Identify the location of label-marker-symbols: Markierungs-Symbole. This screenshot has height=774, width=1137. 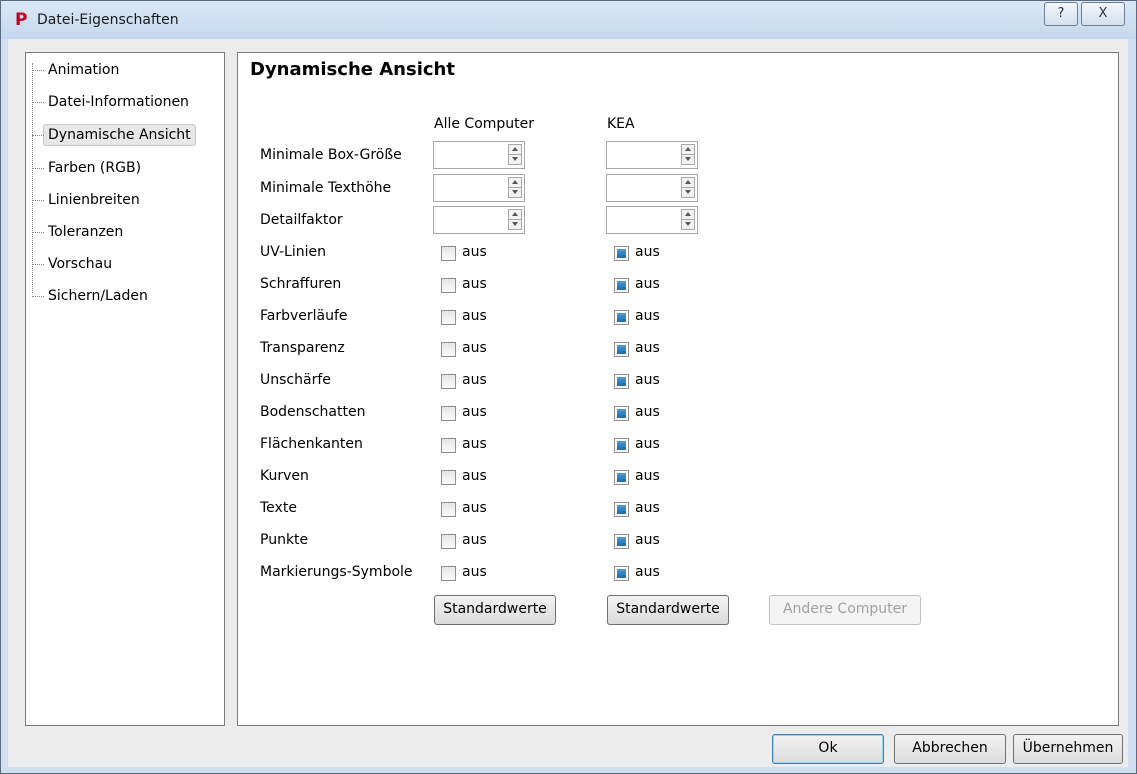
(336, 572).